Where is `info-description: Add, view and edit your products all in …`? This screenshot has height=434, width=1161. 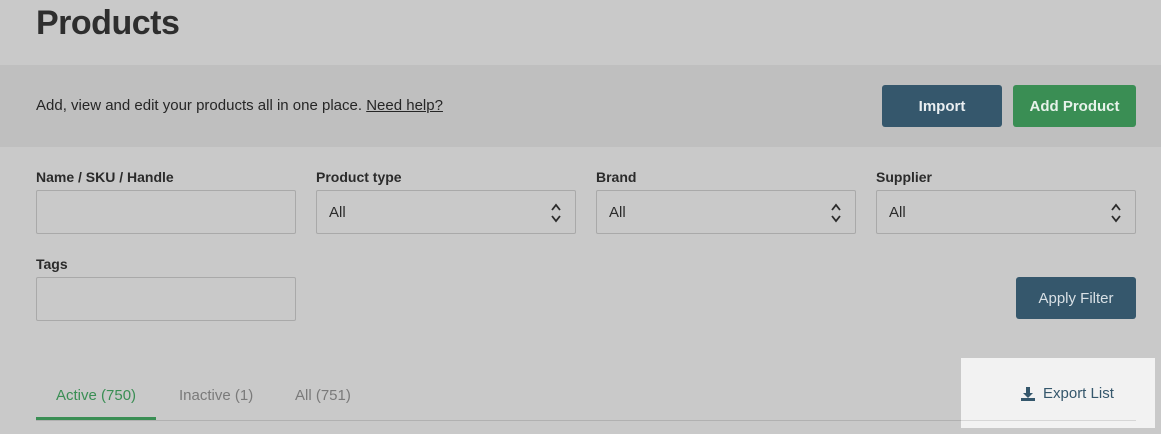 info-description: Add, view and edit your products all in … is located at coordinates (199, 105).